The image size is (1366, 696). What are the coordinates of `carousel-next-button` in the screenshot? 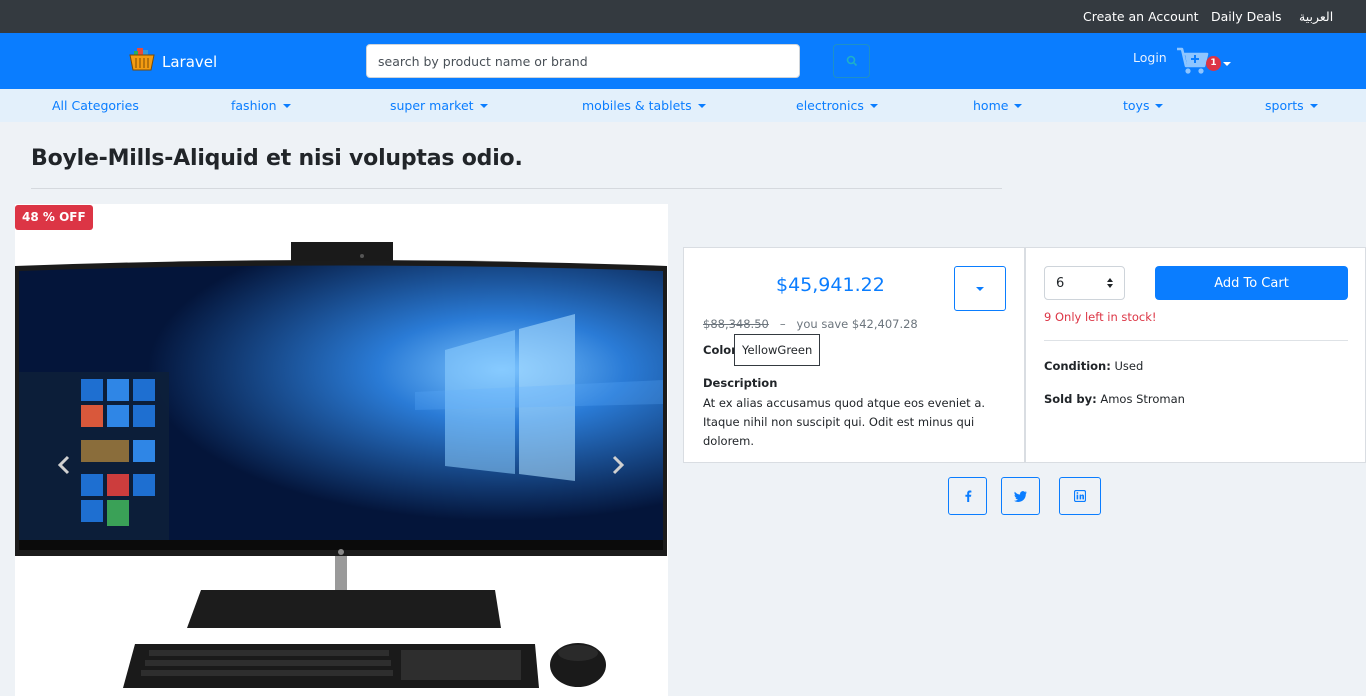 It's located at (618, 467).